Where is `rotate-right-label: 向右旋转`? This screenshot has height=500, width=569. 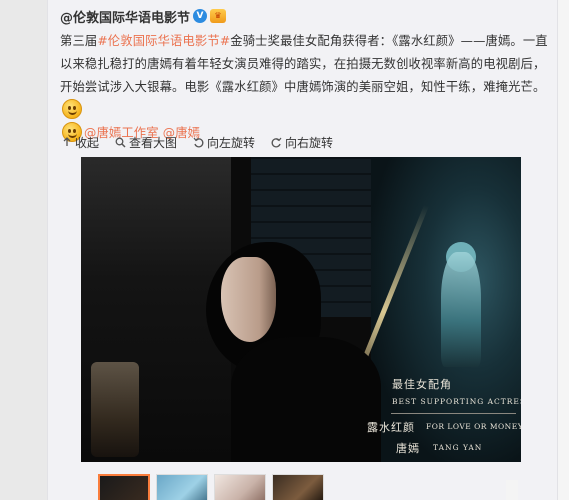 rotate-right-label: 向右旋转 is located at coordinates (309, 142).